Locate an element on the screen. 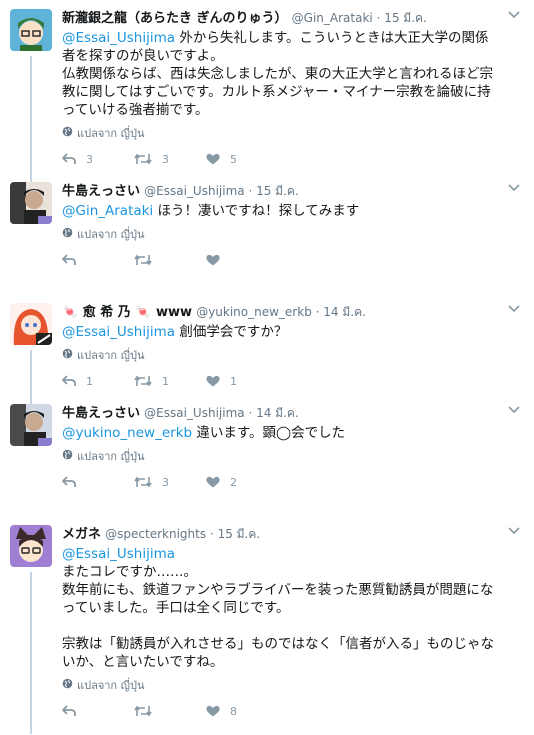  username: @yukino_new_erkb is located at coordinates (254, 312).